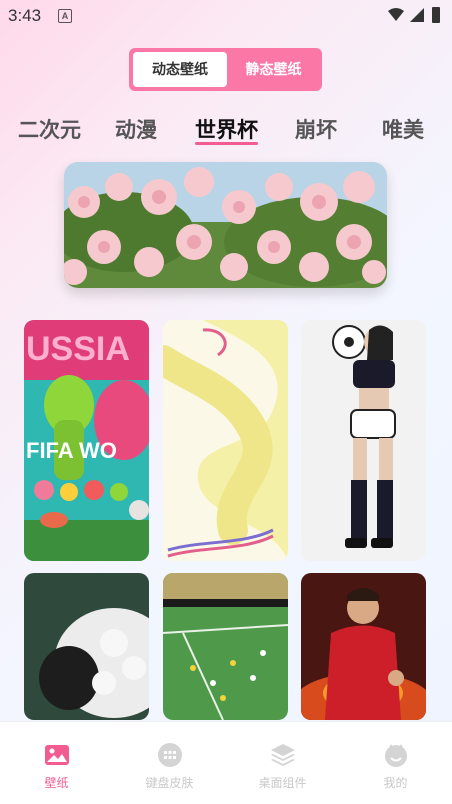 The height and width of the screenshot is (804, 452). I want to click on status-bar: 3:43 A, so click(226, 16).